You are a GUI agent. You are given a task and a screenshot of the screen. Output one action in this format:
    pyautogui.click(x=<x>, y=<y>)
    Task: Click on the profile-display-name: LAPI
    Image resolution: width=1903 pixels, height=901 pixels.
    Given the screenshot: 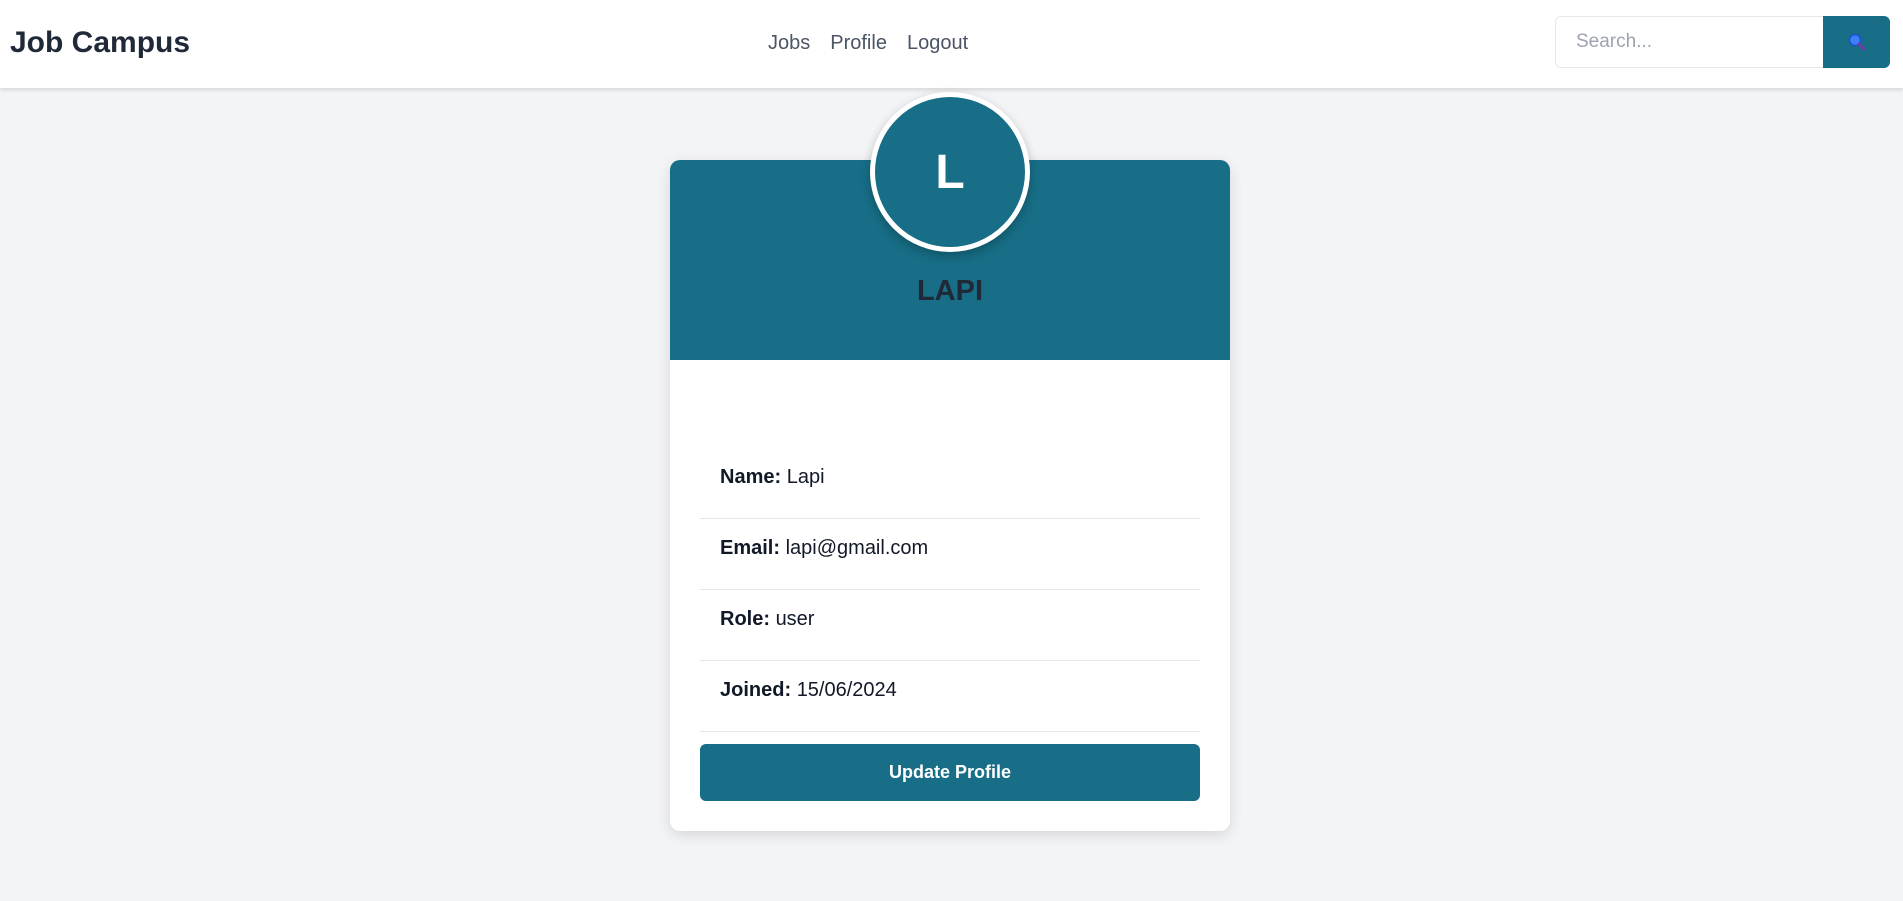 What is the action you would take?
    pyautogui.click(x=950, y=291)
    